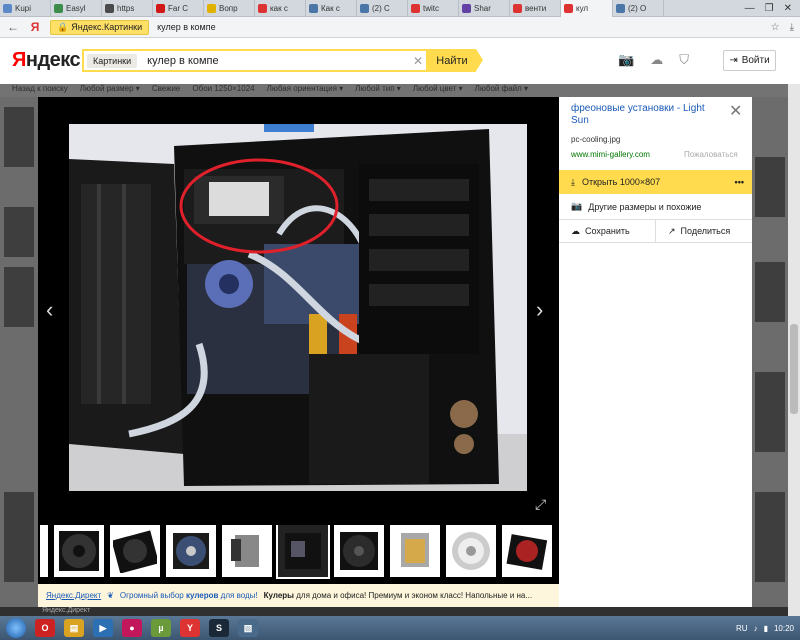 Image resolution: width=800 pixels, height=640 pixels. I want to click on photo-icon: ▧, so click(248, 628).